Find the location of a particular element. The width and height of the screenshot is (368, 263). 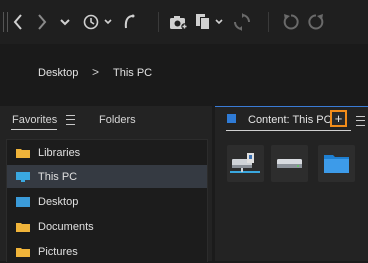

panel-focus-indicator is located at coordinates (291, 106).